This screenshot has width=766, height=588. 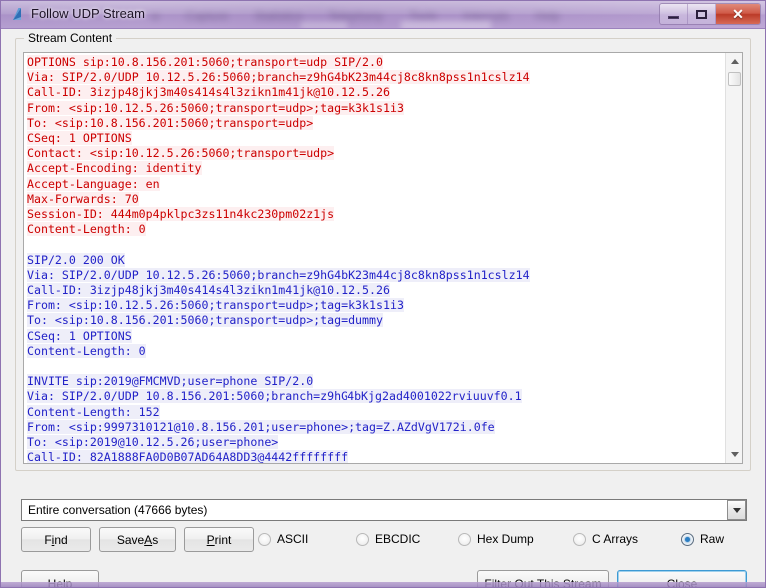 I want to click on glass-highlight, so click(x=446, y=24).